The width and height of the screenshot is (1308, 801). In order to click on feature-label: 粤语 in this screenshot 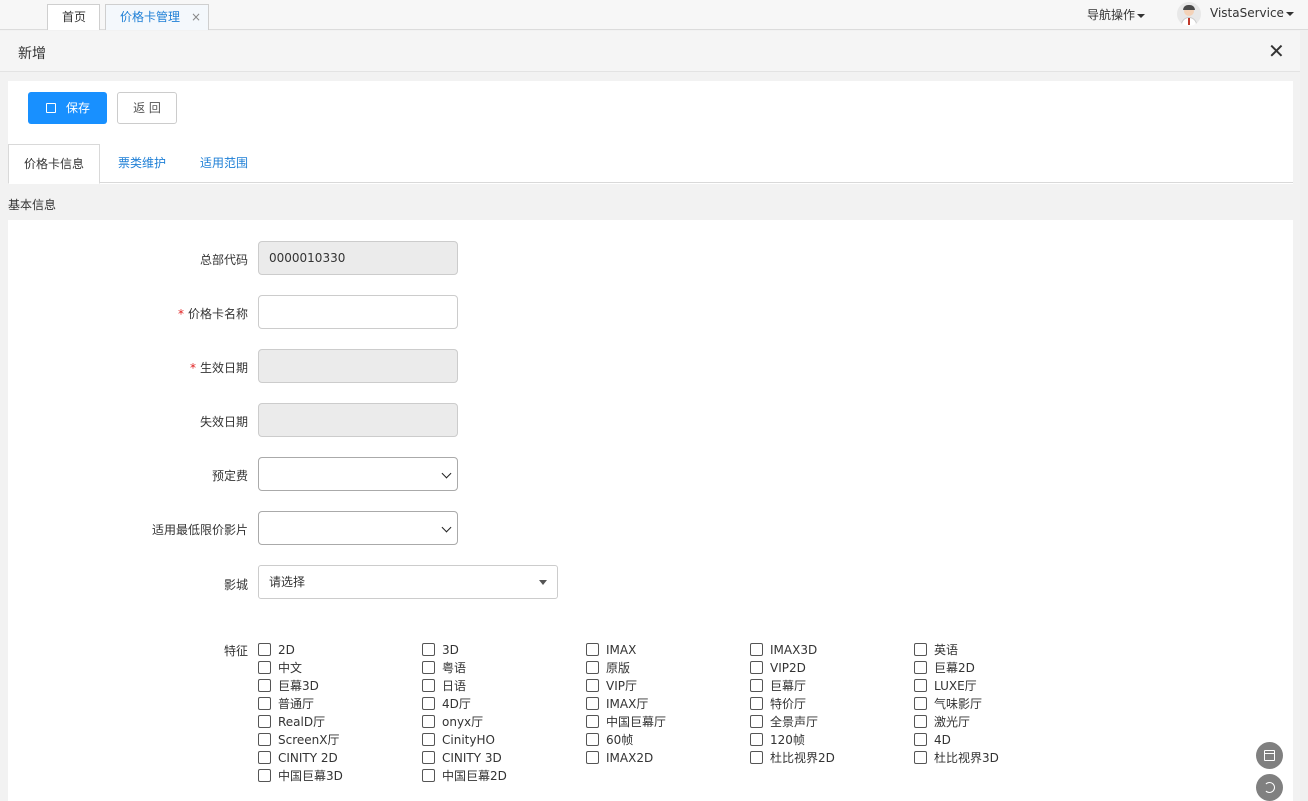, I will do `click(454, 668)`.